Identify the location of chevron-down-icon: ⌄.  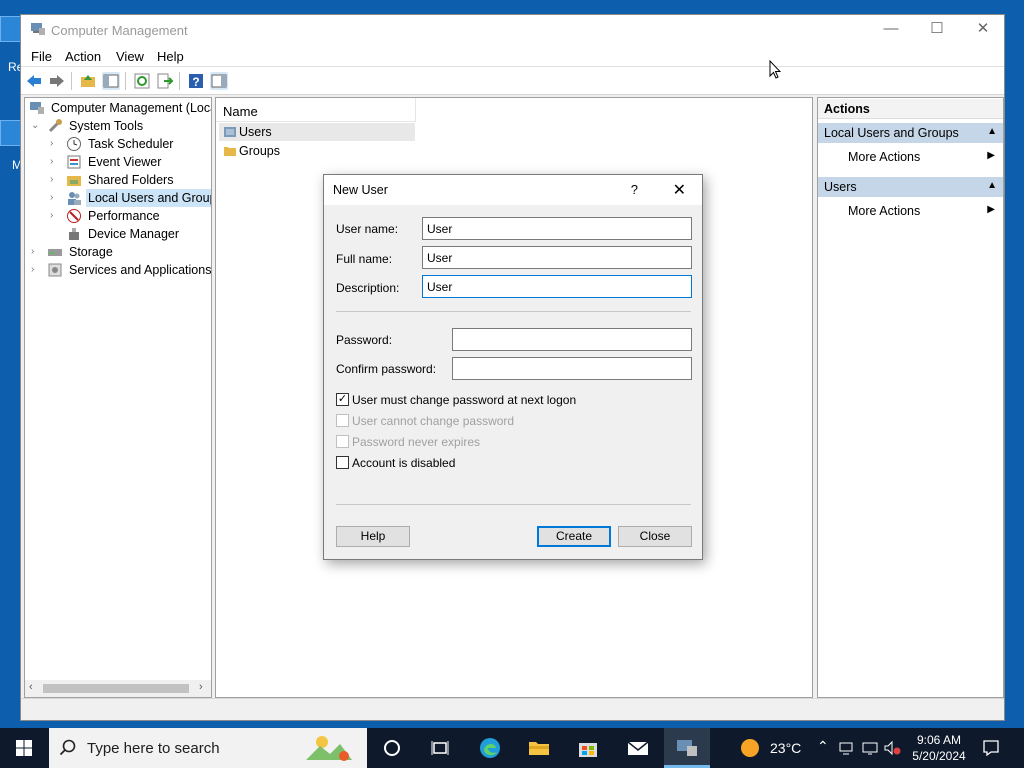
(35, 126).